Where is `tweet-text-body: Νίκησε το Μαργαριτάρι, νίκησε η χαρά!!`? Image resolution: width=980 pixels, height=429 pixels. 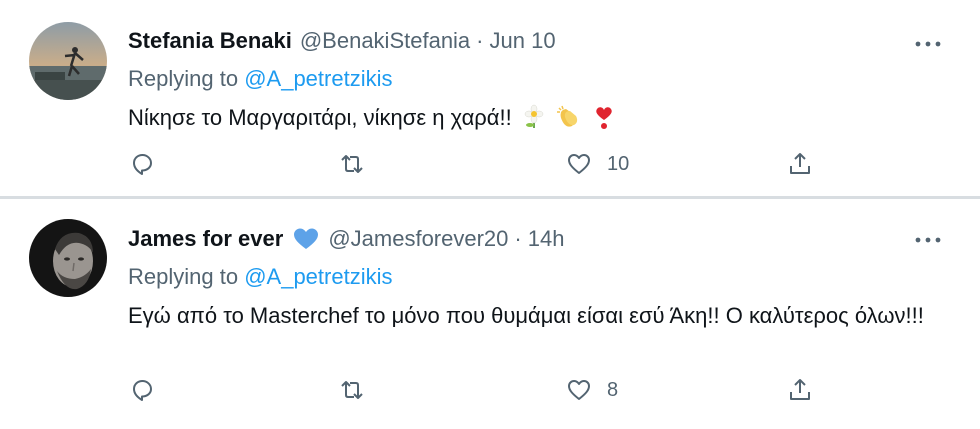 tweet-text-body: Νίκησε το Μαργαριτάρι, νίκησε η χαρά!! is located at coordinates (320, 117).